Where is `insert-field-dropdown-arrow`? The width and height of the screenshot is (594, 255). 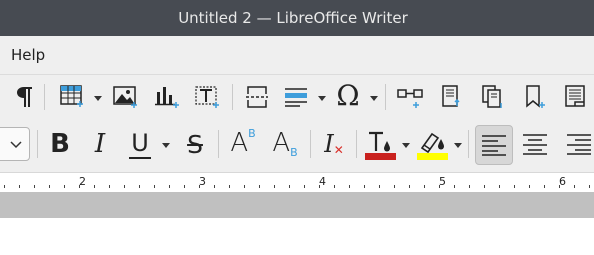 insert-field-dropdown-arrow is located at coordinates (322, 98).